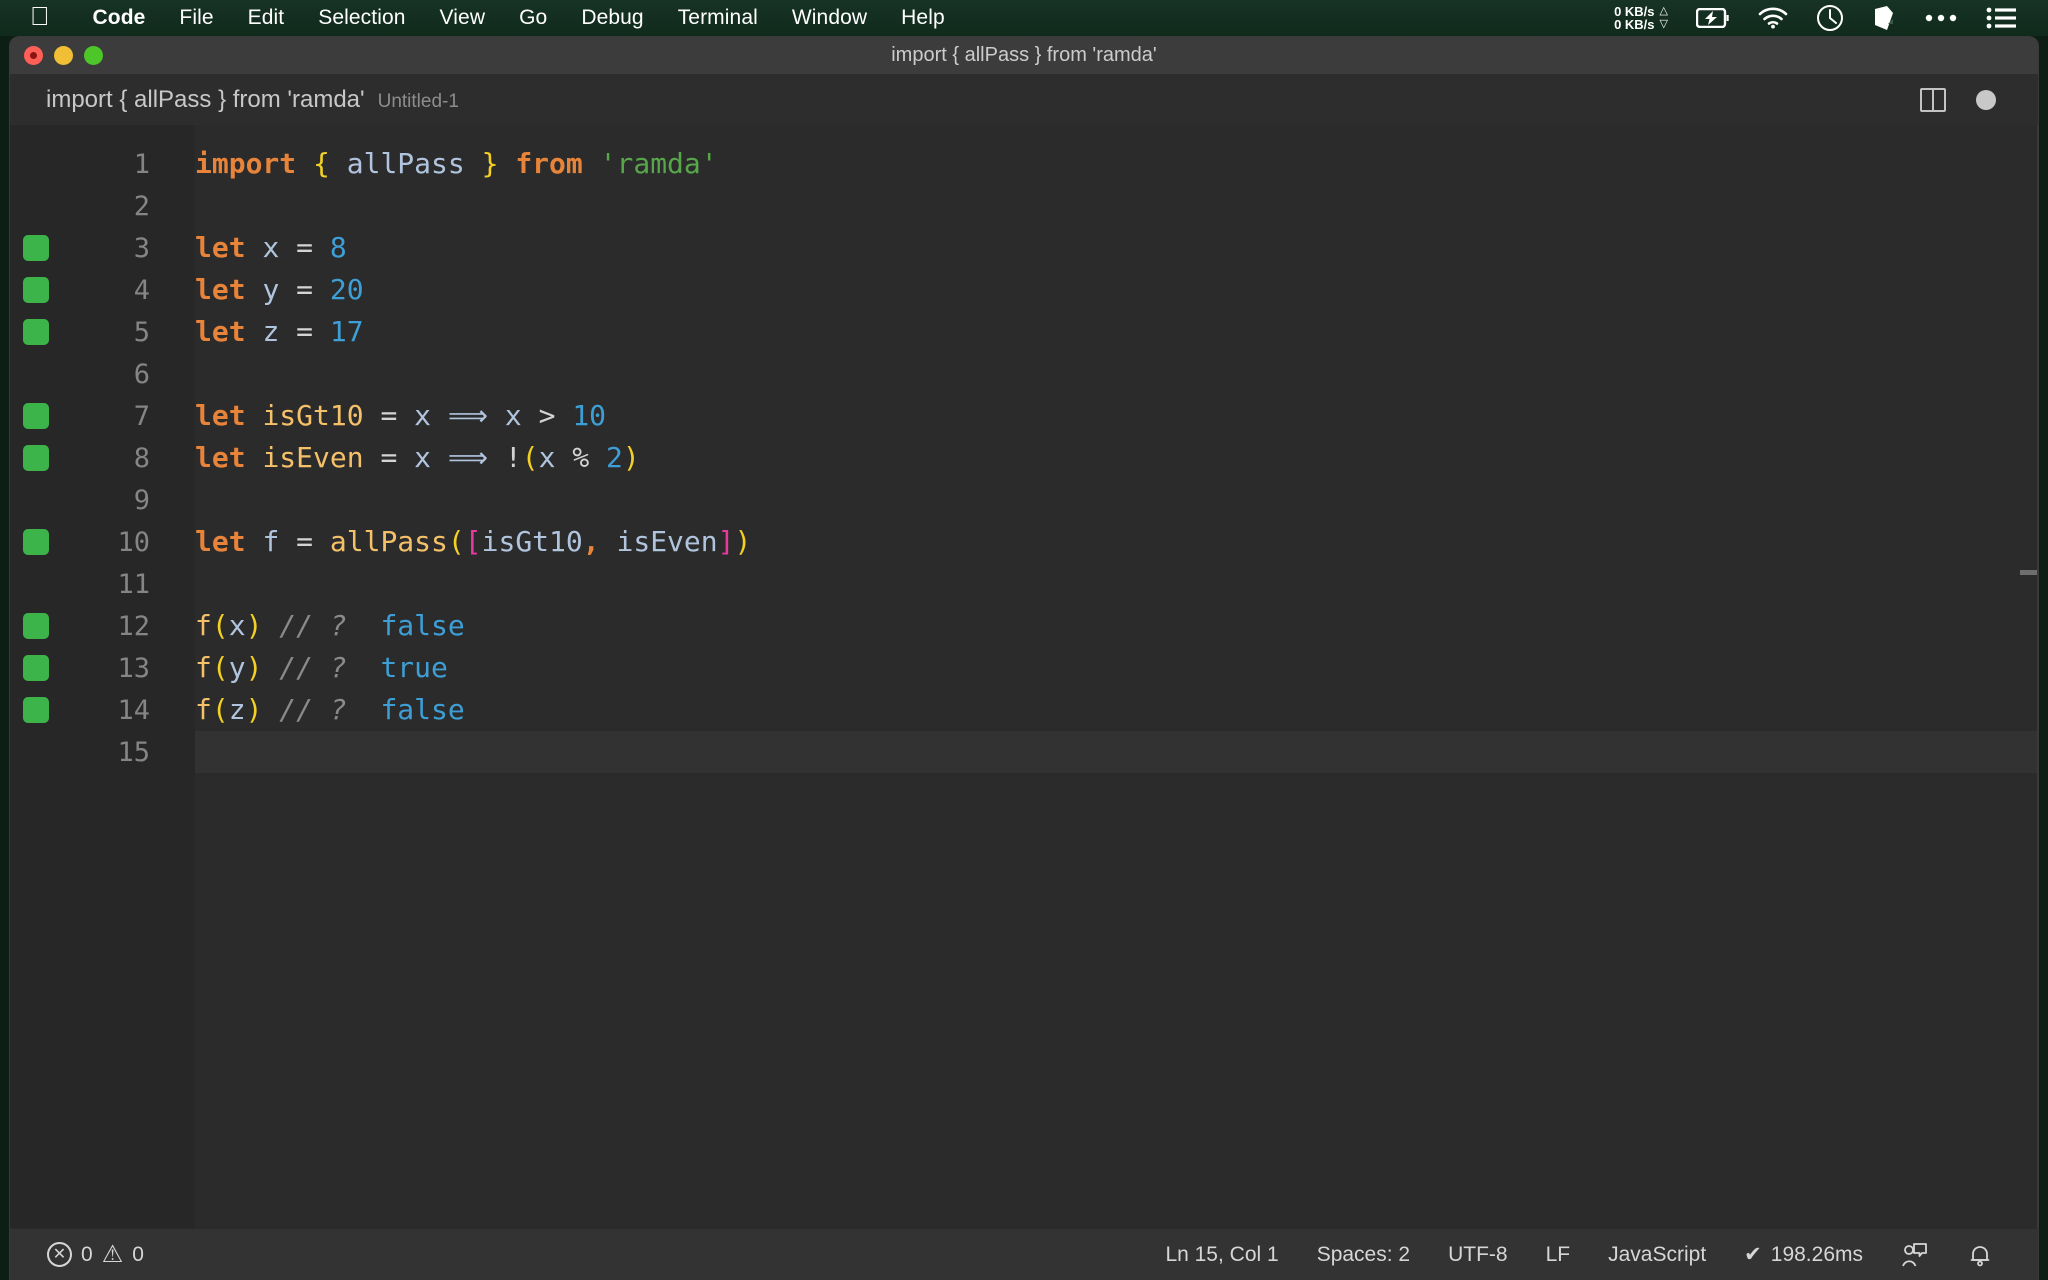 The image size is (2048, 1280). Describe the element at coordinates (1024, 626) in the screenshot. I see `code-line: 12 f(x) // ? false` at that location.